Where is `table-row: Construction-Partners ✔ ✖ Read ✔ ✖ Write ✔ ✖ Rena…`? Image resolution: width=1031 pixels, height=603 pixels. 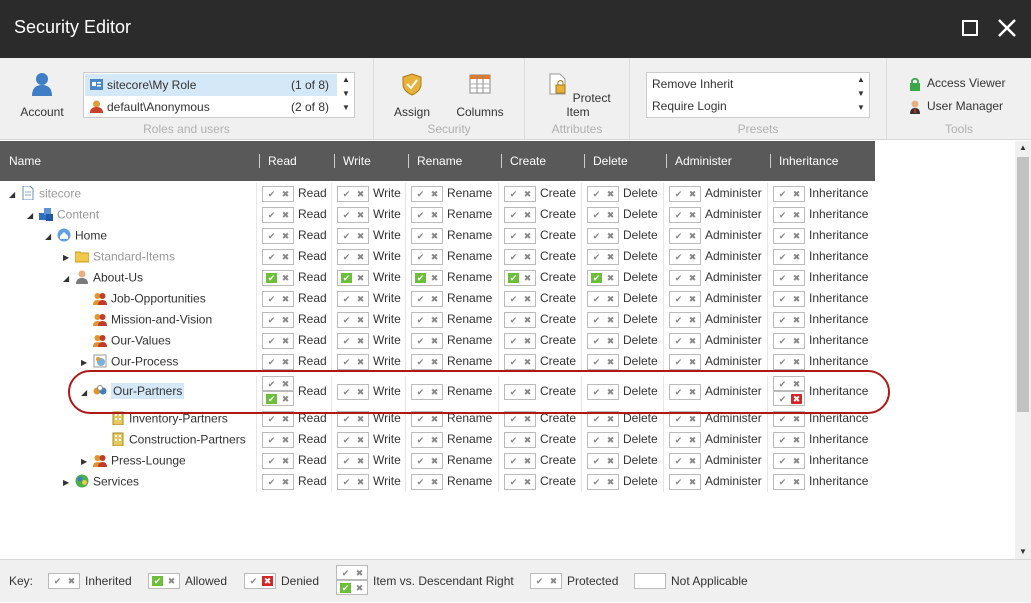 table-row: Construction-Partners ✔ ✖ Read ✔ ✖ Write ✔ ✖ Rena… is located at coordinates (437, 439).